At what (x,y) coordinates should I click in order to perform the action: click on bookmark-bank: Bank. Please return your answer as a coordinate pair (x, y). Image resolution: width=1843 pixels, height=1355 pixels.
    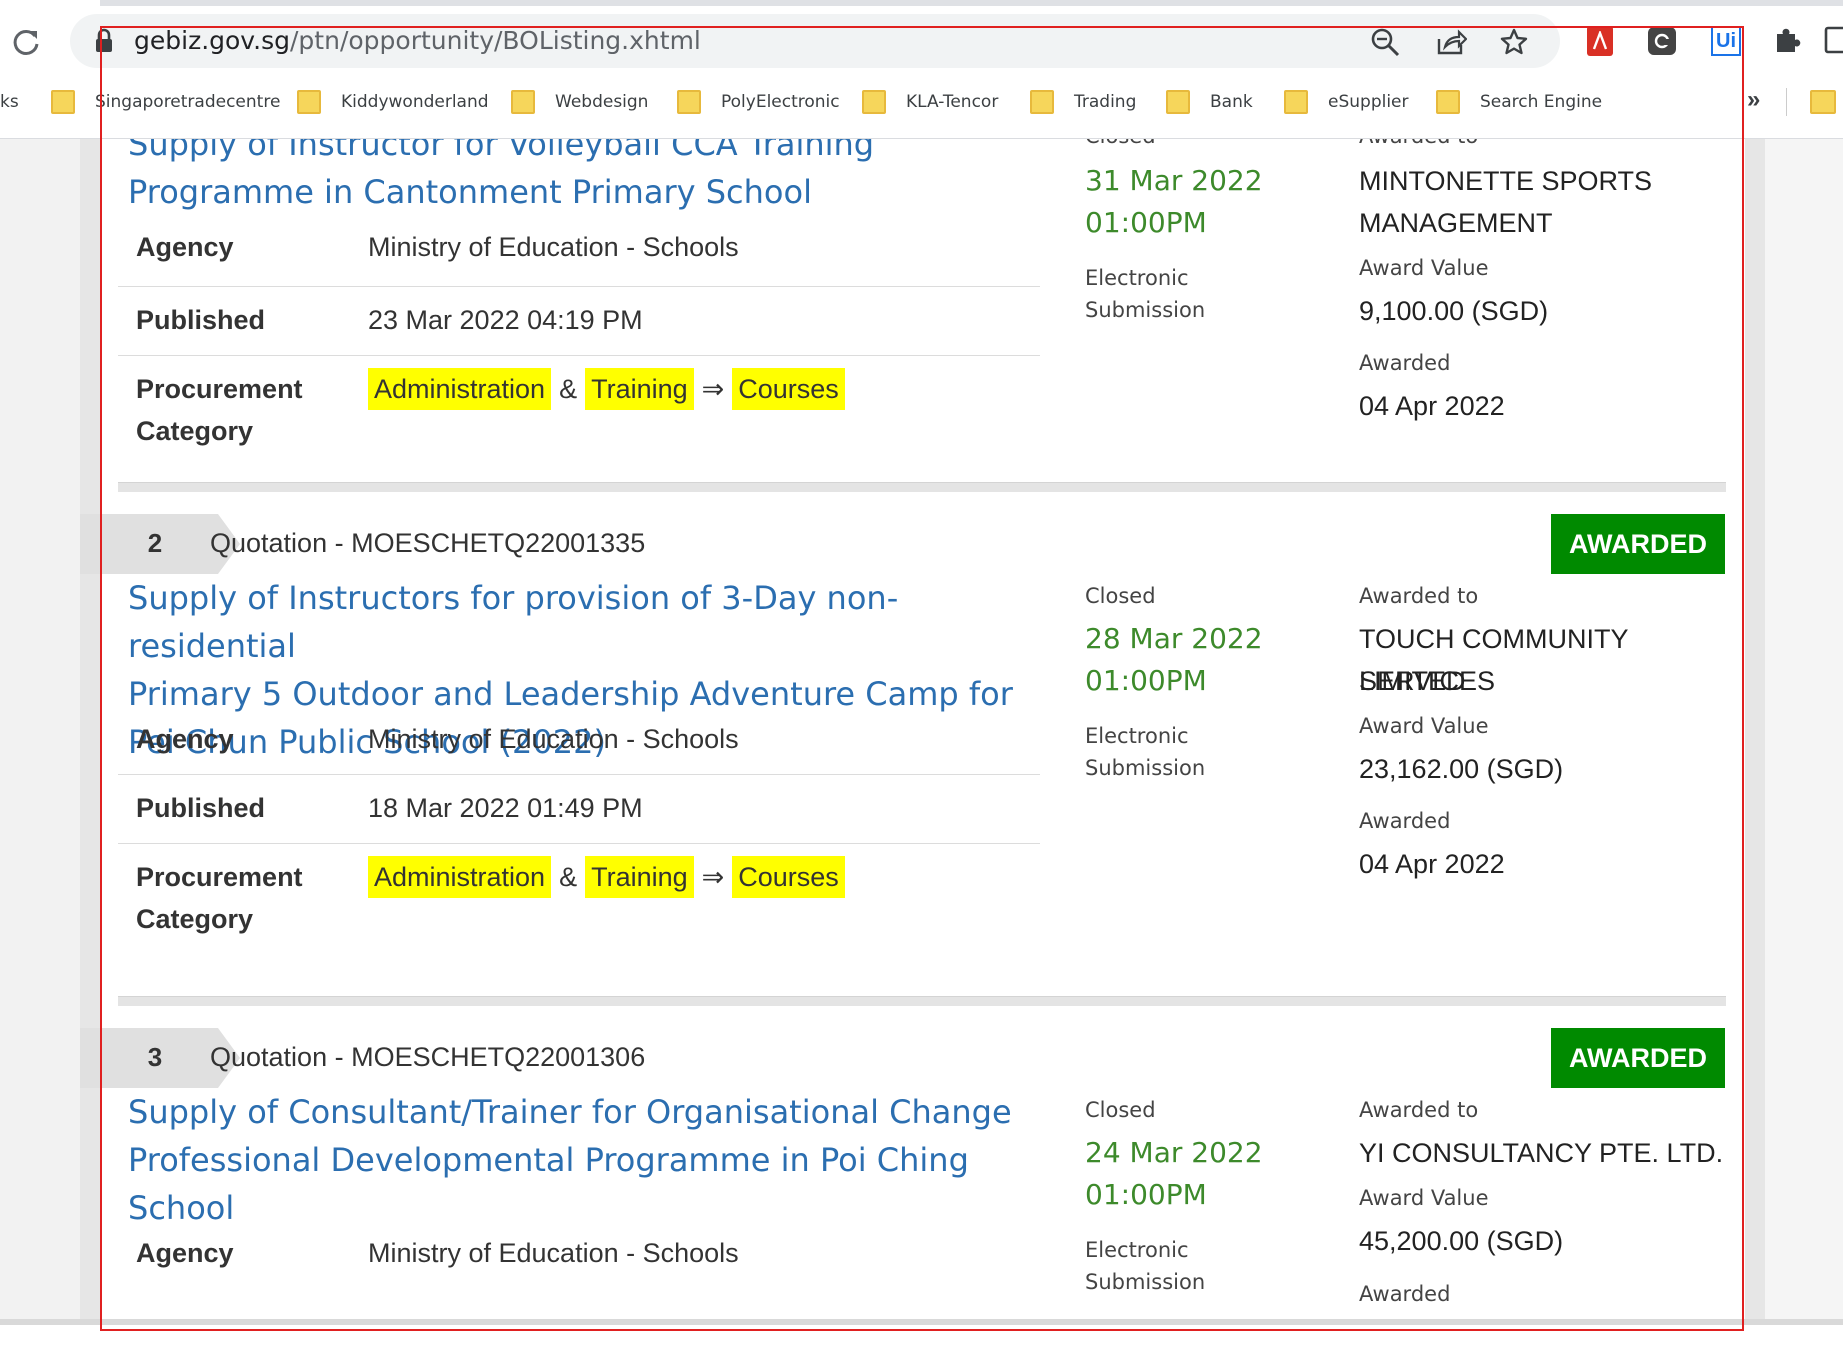
    Looking at the image, I should click on (1209, 102).